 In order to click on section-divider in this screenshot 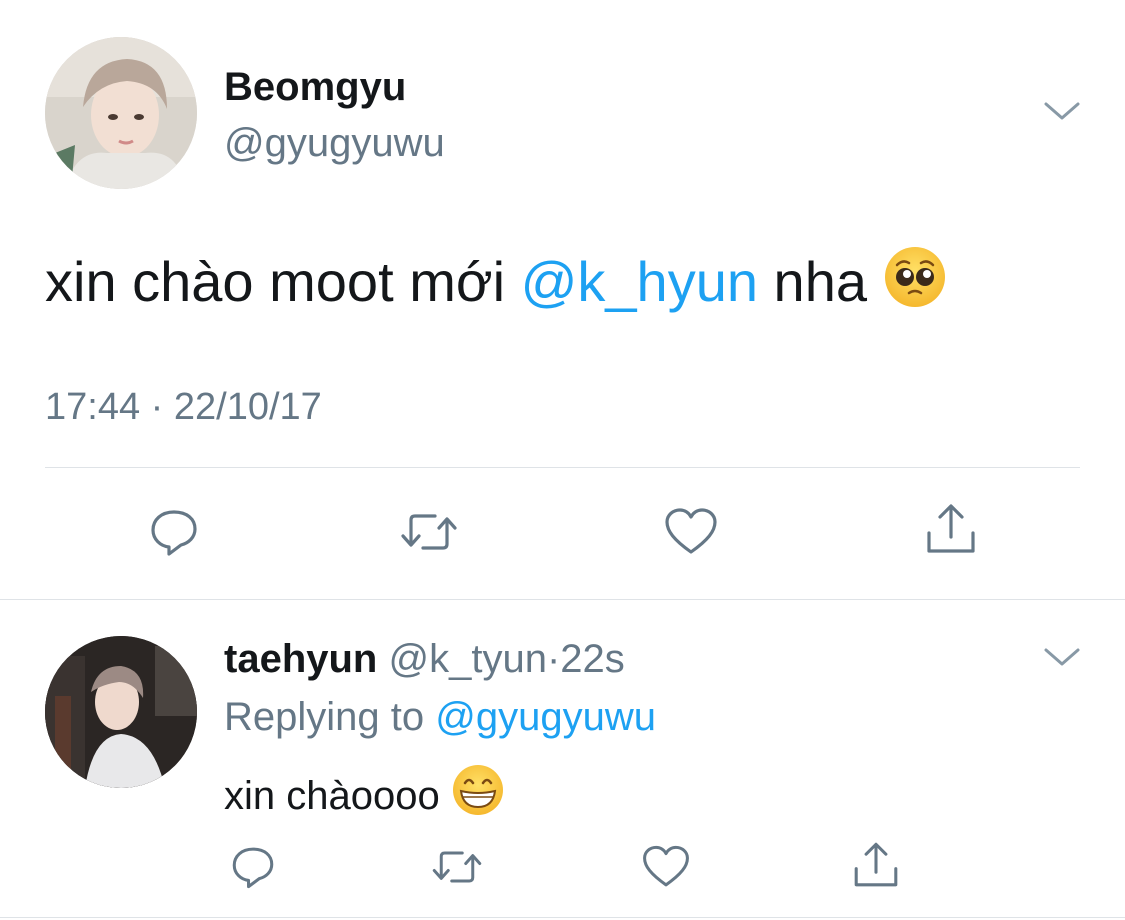, I will do `click(562, 599)`.